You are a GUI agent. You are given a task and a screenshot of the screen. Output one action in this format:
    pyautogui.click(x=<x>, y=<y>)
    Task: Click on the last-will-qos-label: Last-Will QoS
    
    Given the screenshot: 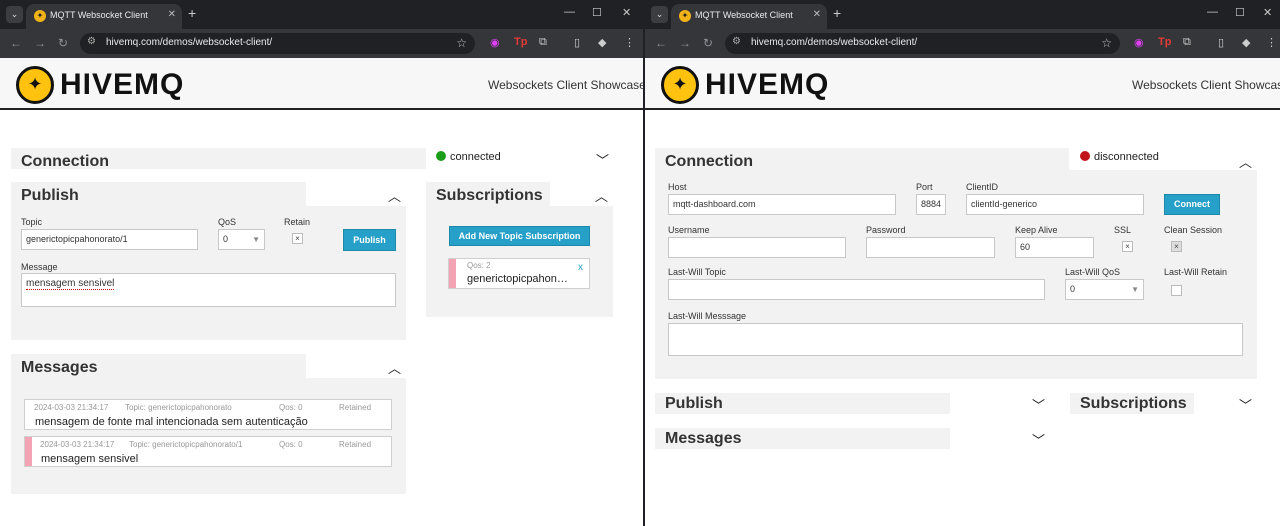 What is the action you would take?
    pyautogui.click(x=1093, y=272)
    